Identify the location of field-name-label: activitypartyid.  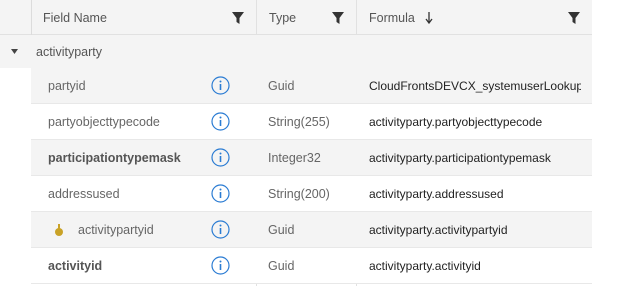
(116, 230).